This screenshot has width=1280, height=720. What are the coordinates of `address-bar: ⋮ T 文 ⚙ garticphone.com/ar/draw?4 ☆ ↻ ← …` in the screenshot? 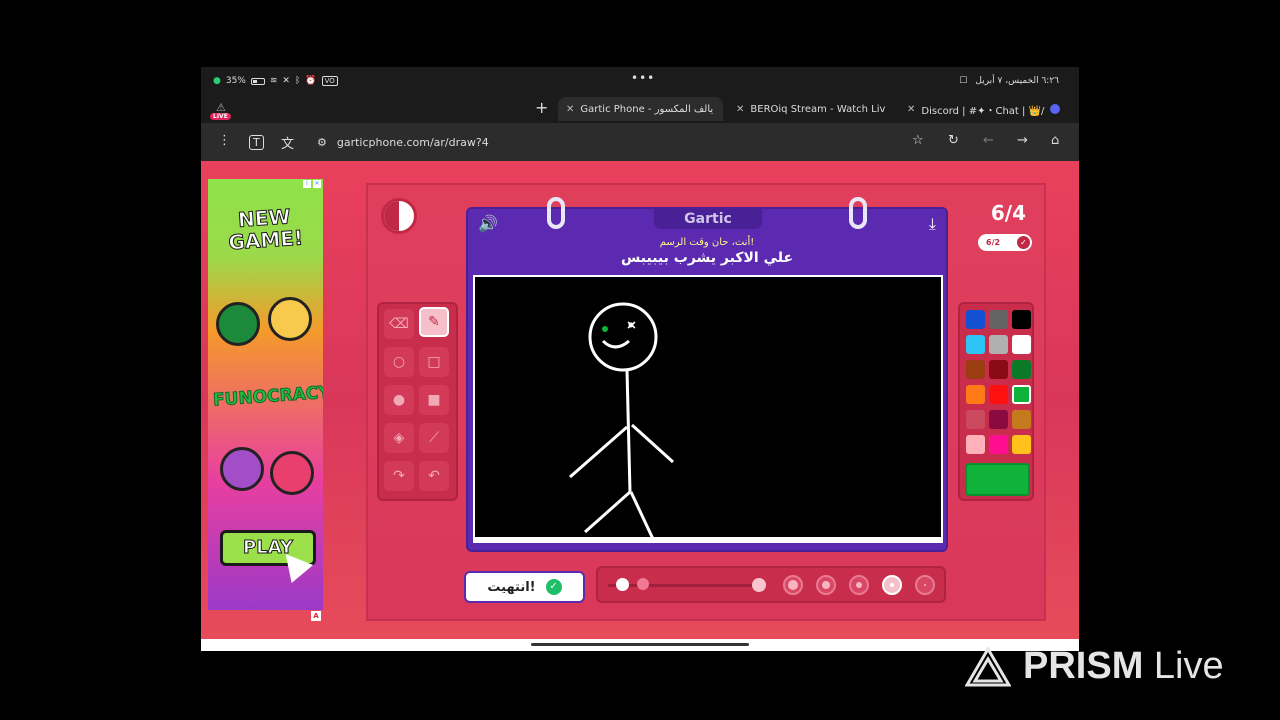 It's located at (640, 142).